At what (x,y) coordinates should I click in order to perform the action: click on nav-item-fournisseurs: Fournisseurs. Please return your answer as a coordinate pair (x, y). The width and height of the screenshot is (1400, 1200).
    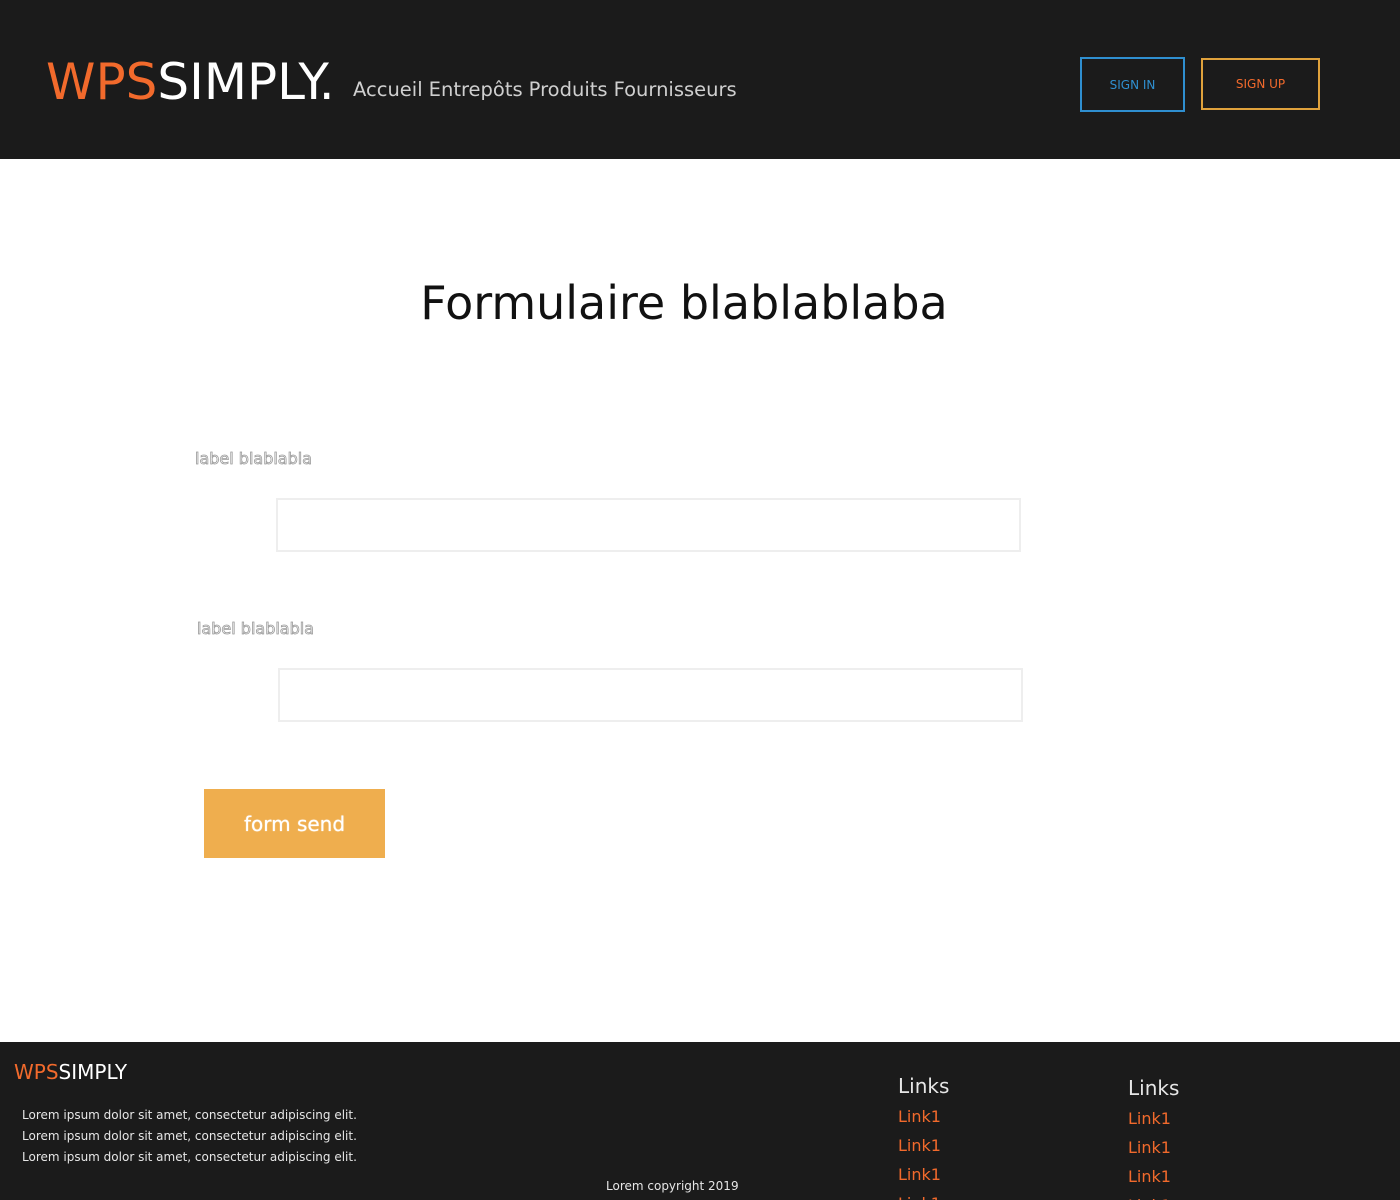
    Looking at the image, I should click on (675, 89).